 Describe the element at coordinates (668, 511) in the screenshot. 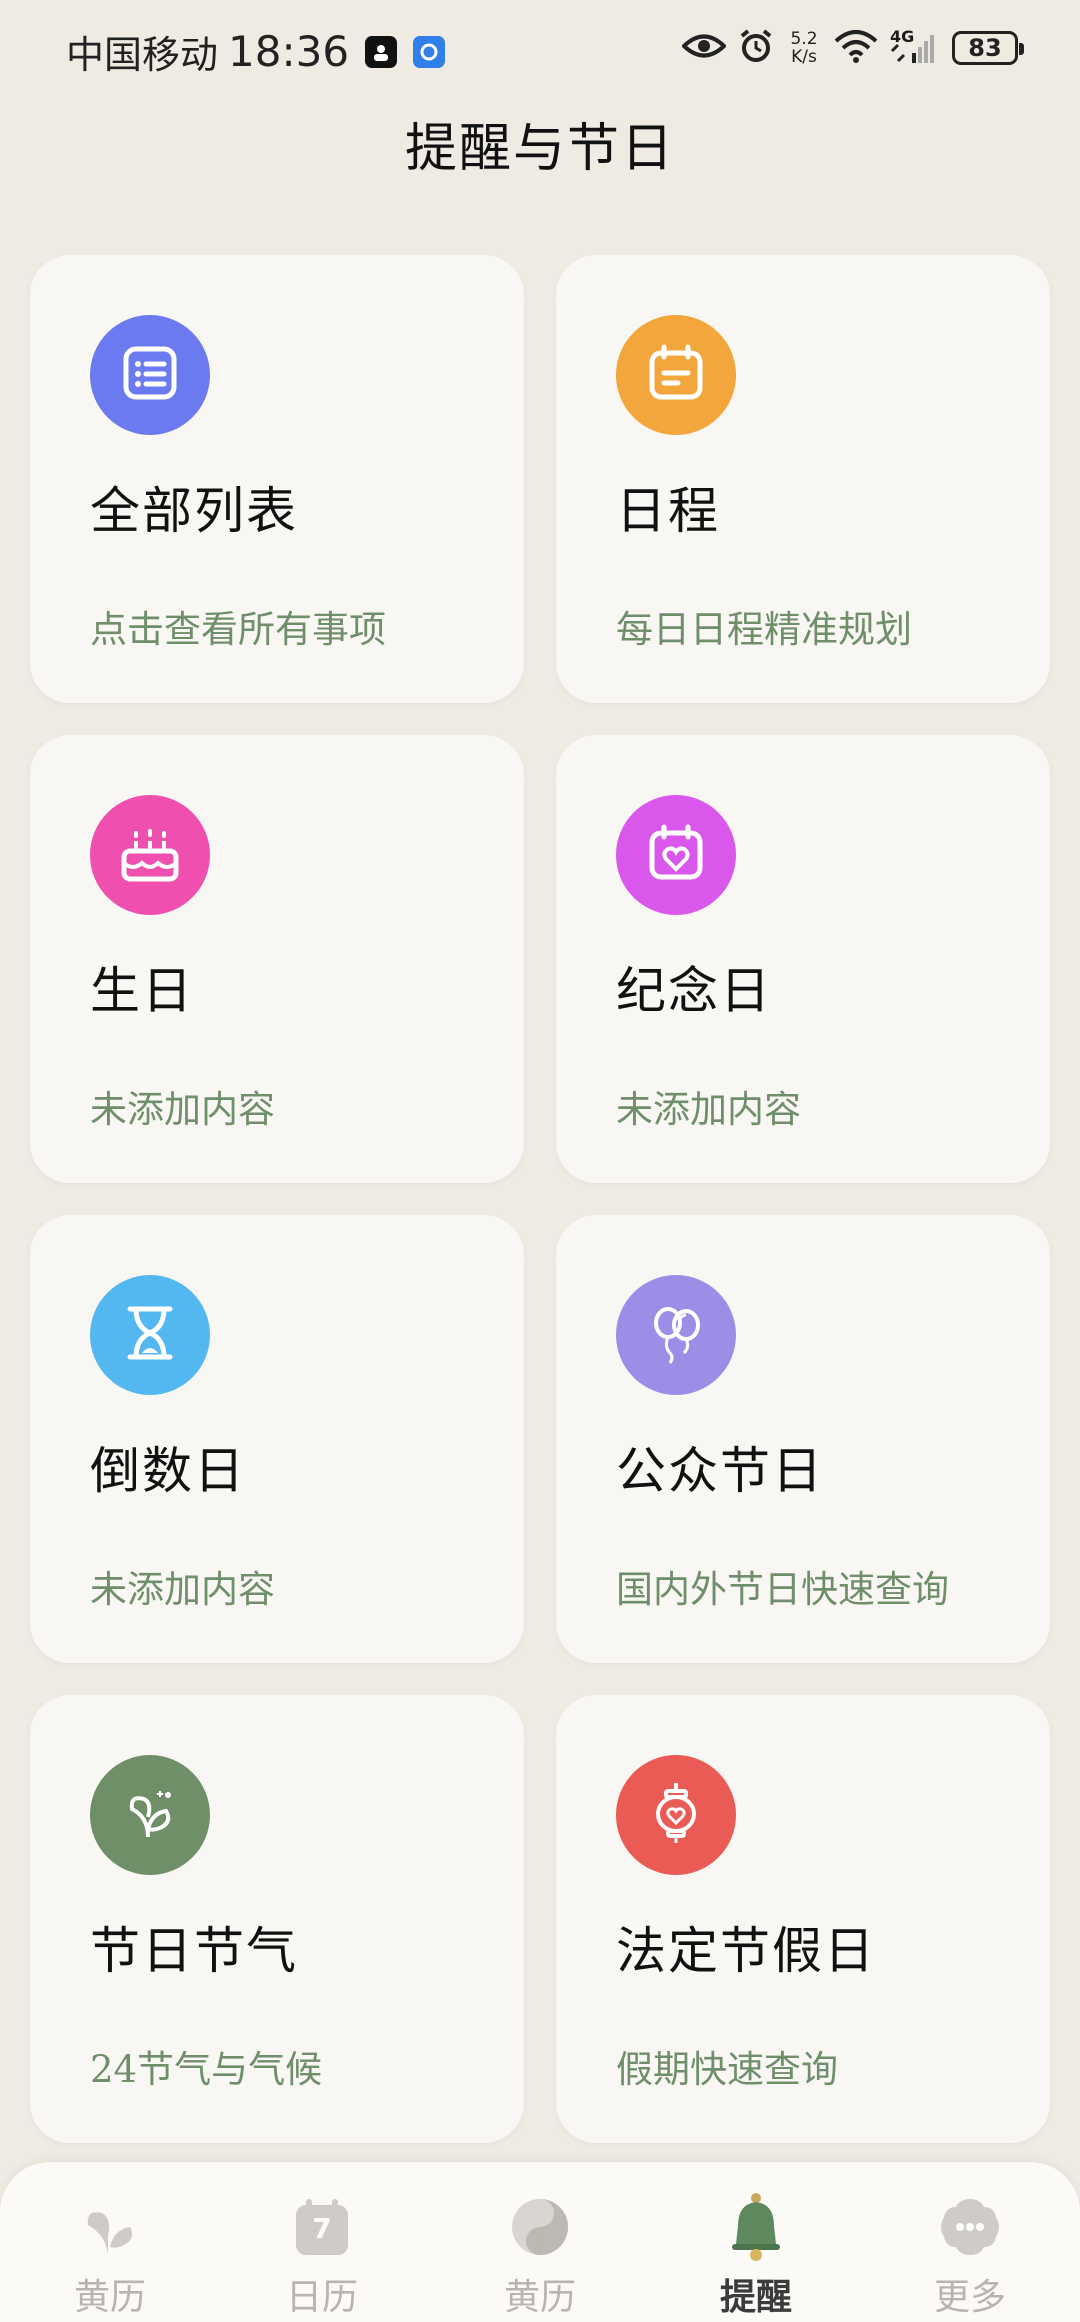

I see `card-title: 日程` at that location.